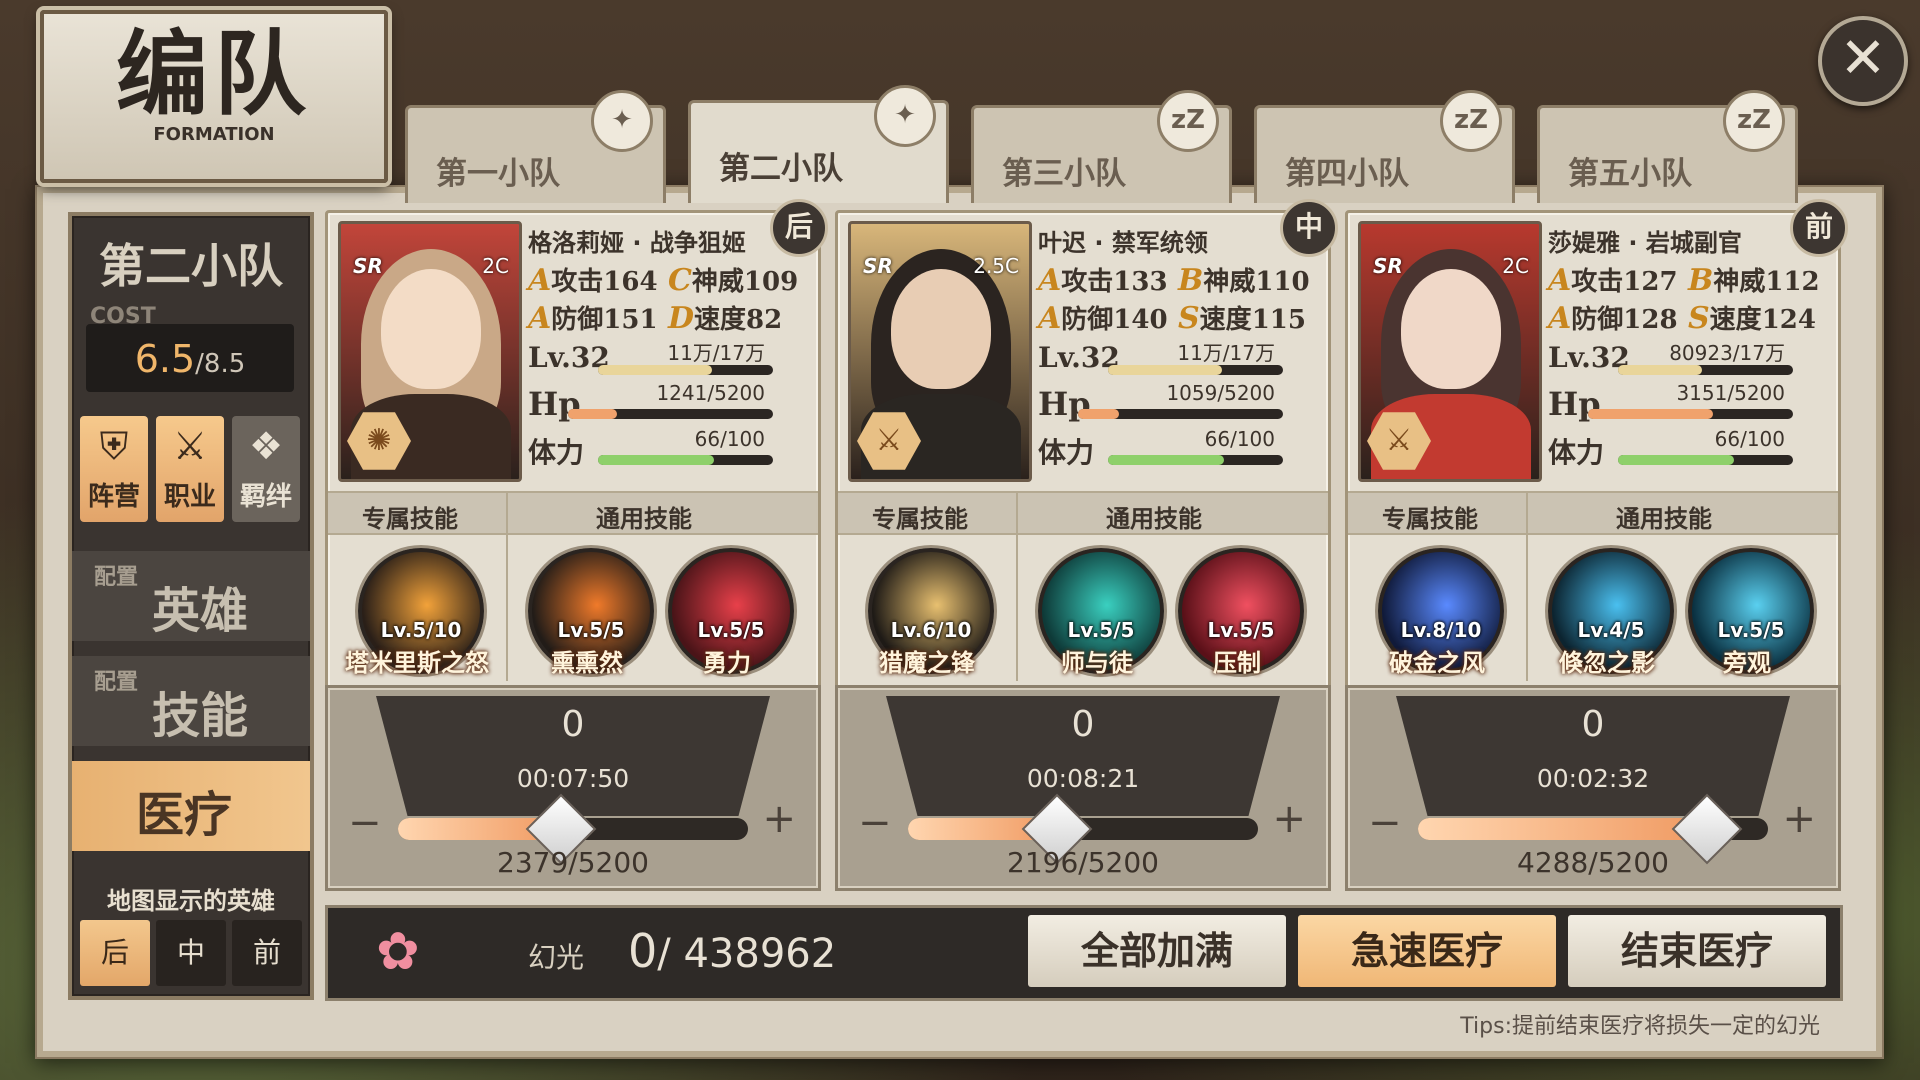  Describe the element at coordinates (931, 630) in the screenshot. I see `skill-level: Lv.6/10` at that location.